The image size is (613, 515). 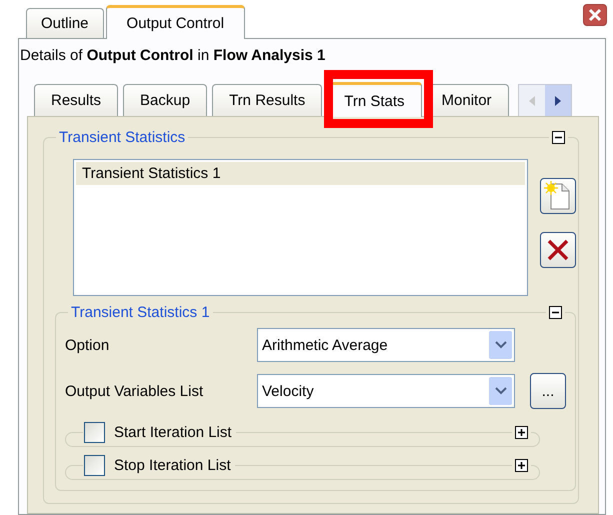 I want to click on tab: Results, so click(x=76, y=100).